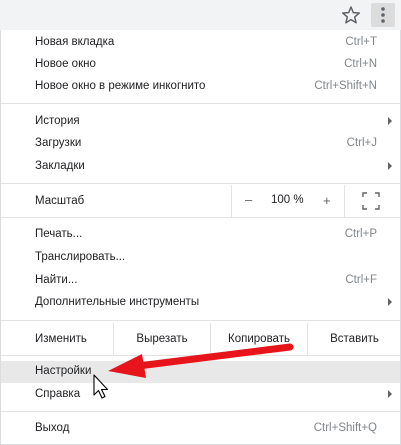  What do you see at coordinates (61, 339) in the screenshot?
I see `edit-label: Изменить` at bounding box center [61, 339].